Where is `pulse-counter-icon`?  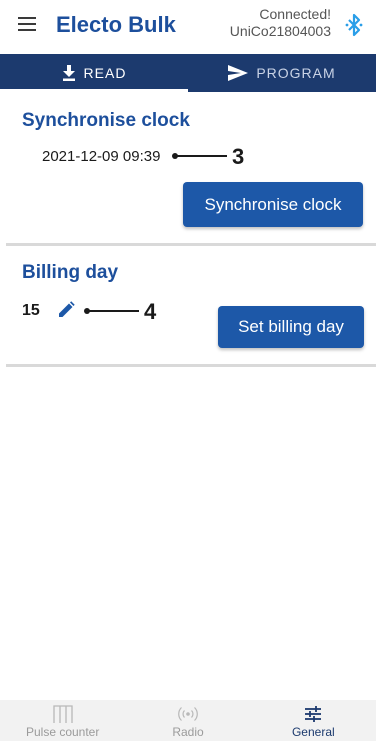 pulse-counter-icon is located at coordinates (63, 714).